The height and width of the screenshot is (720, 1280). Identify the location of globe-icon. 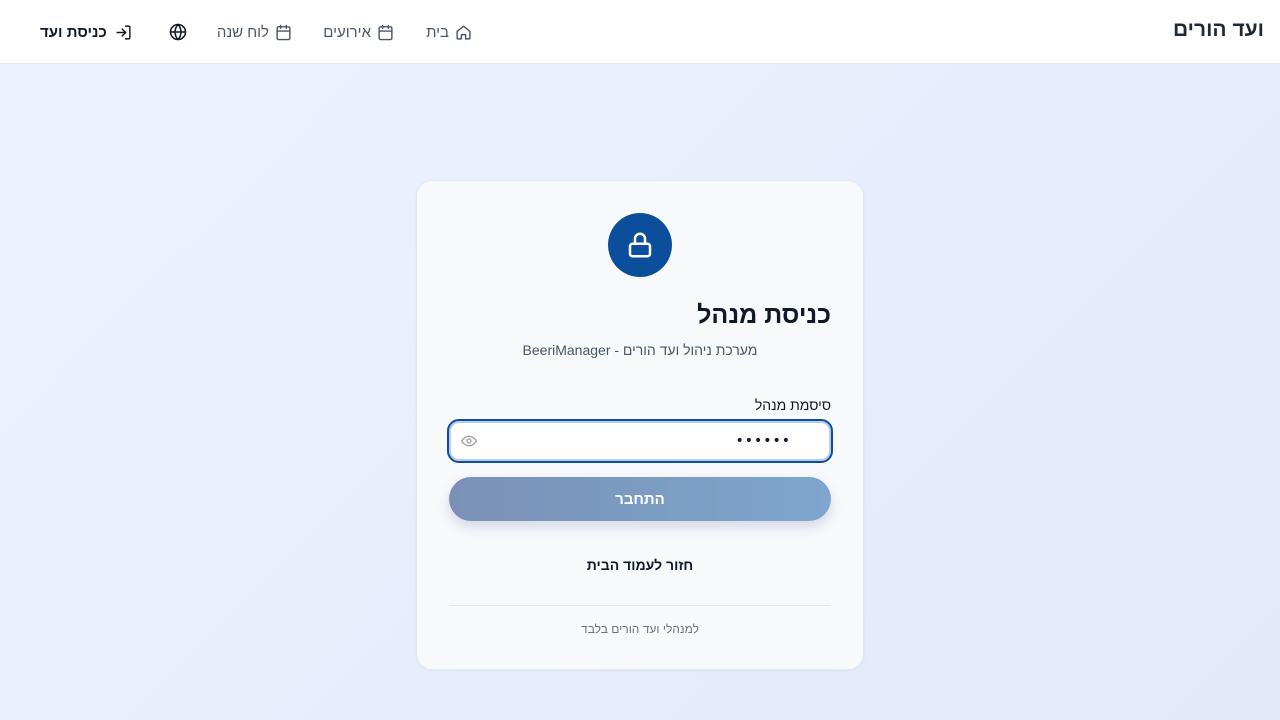
(178, 32).